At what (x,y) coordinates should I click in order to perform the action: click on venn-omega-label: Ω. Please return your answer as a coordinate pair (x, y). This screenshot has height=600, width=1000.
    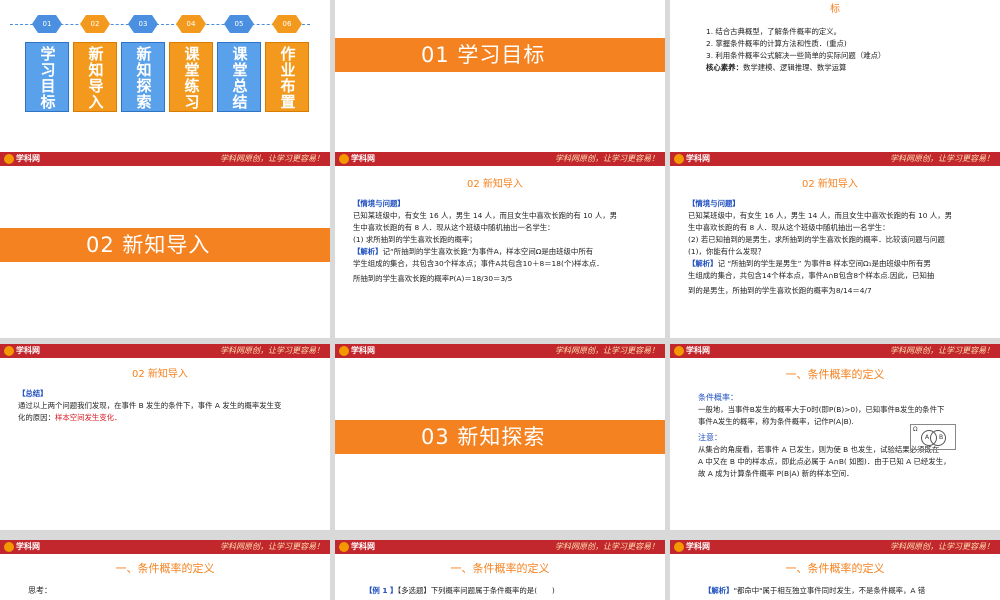
    Looking at the image, I should click on (915, 429).